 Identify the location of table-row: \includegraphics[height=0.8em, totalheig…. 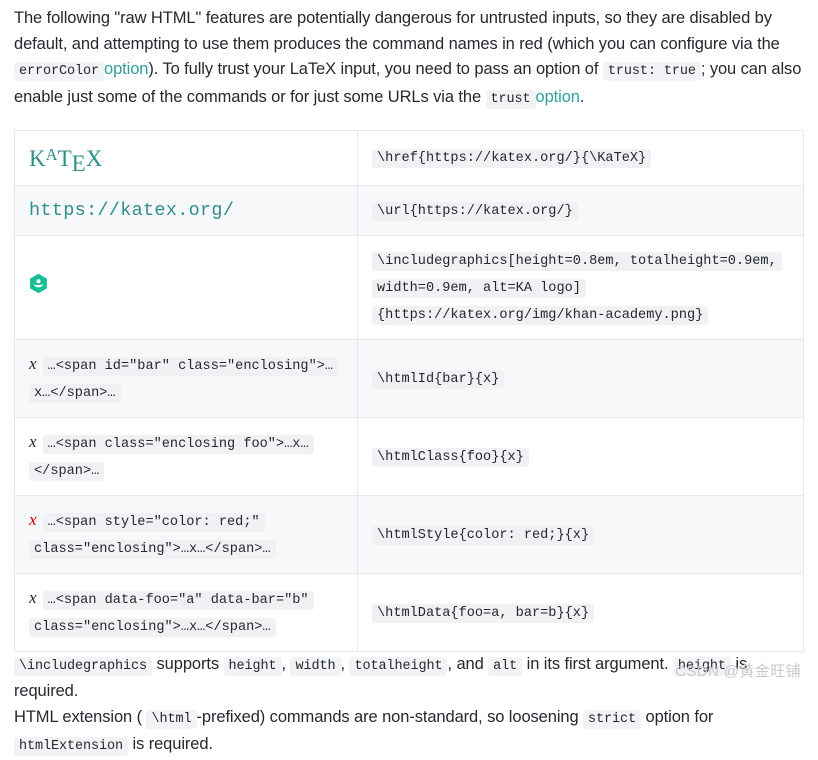
(409, 287).